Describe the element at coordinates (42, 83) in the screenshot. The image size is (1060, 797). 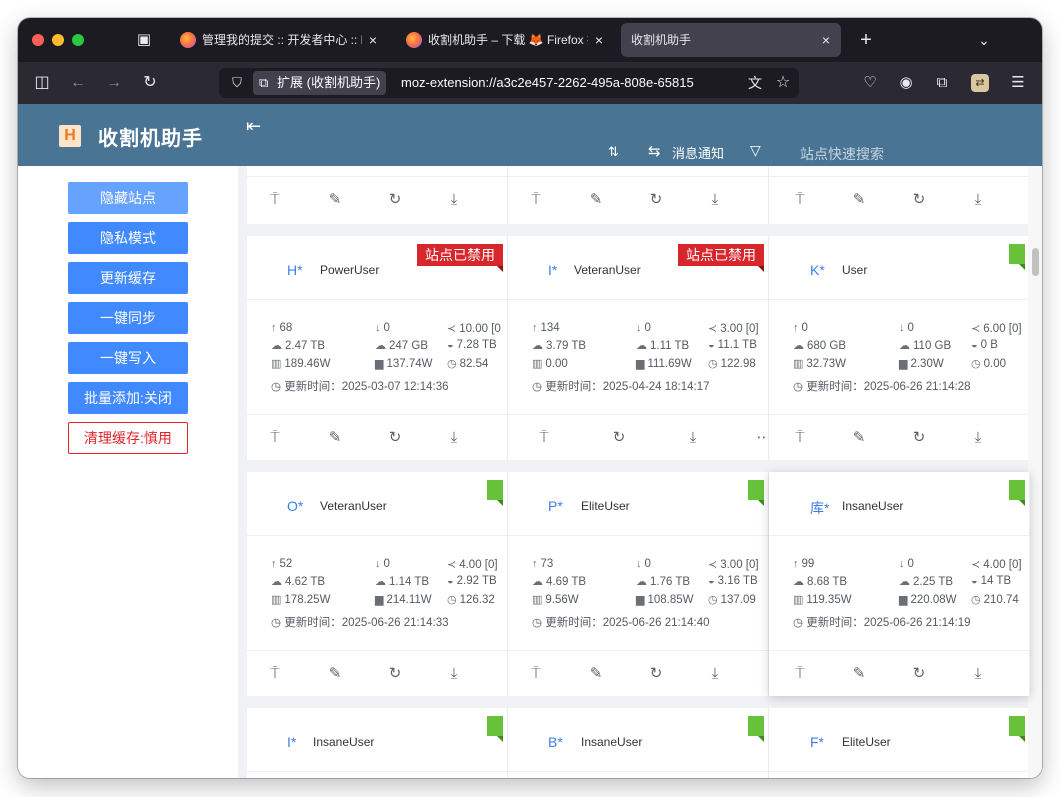
I see `sidebar-toggle-icon: ◫` at that location.